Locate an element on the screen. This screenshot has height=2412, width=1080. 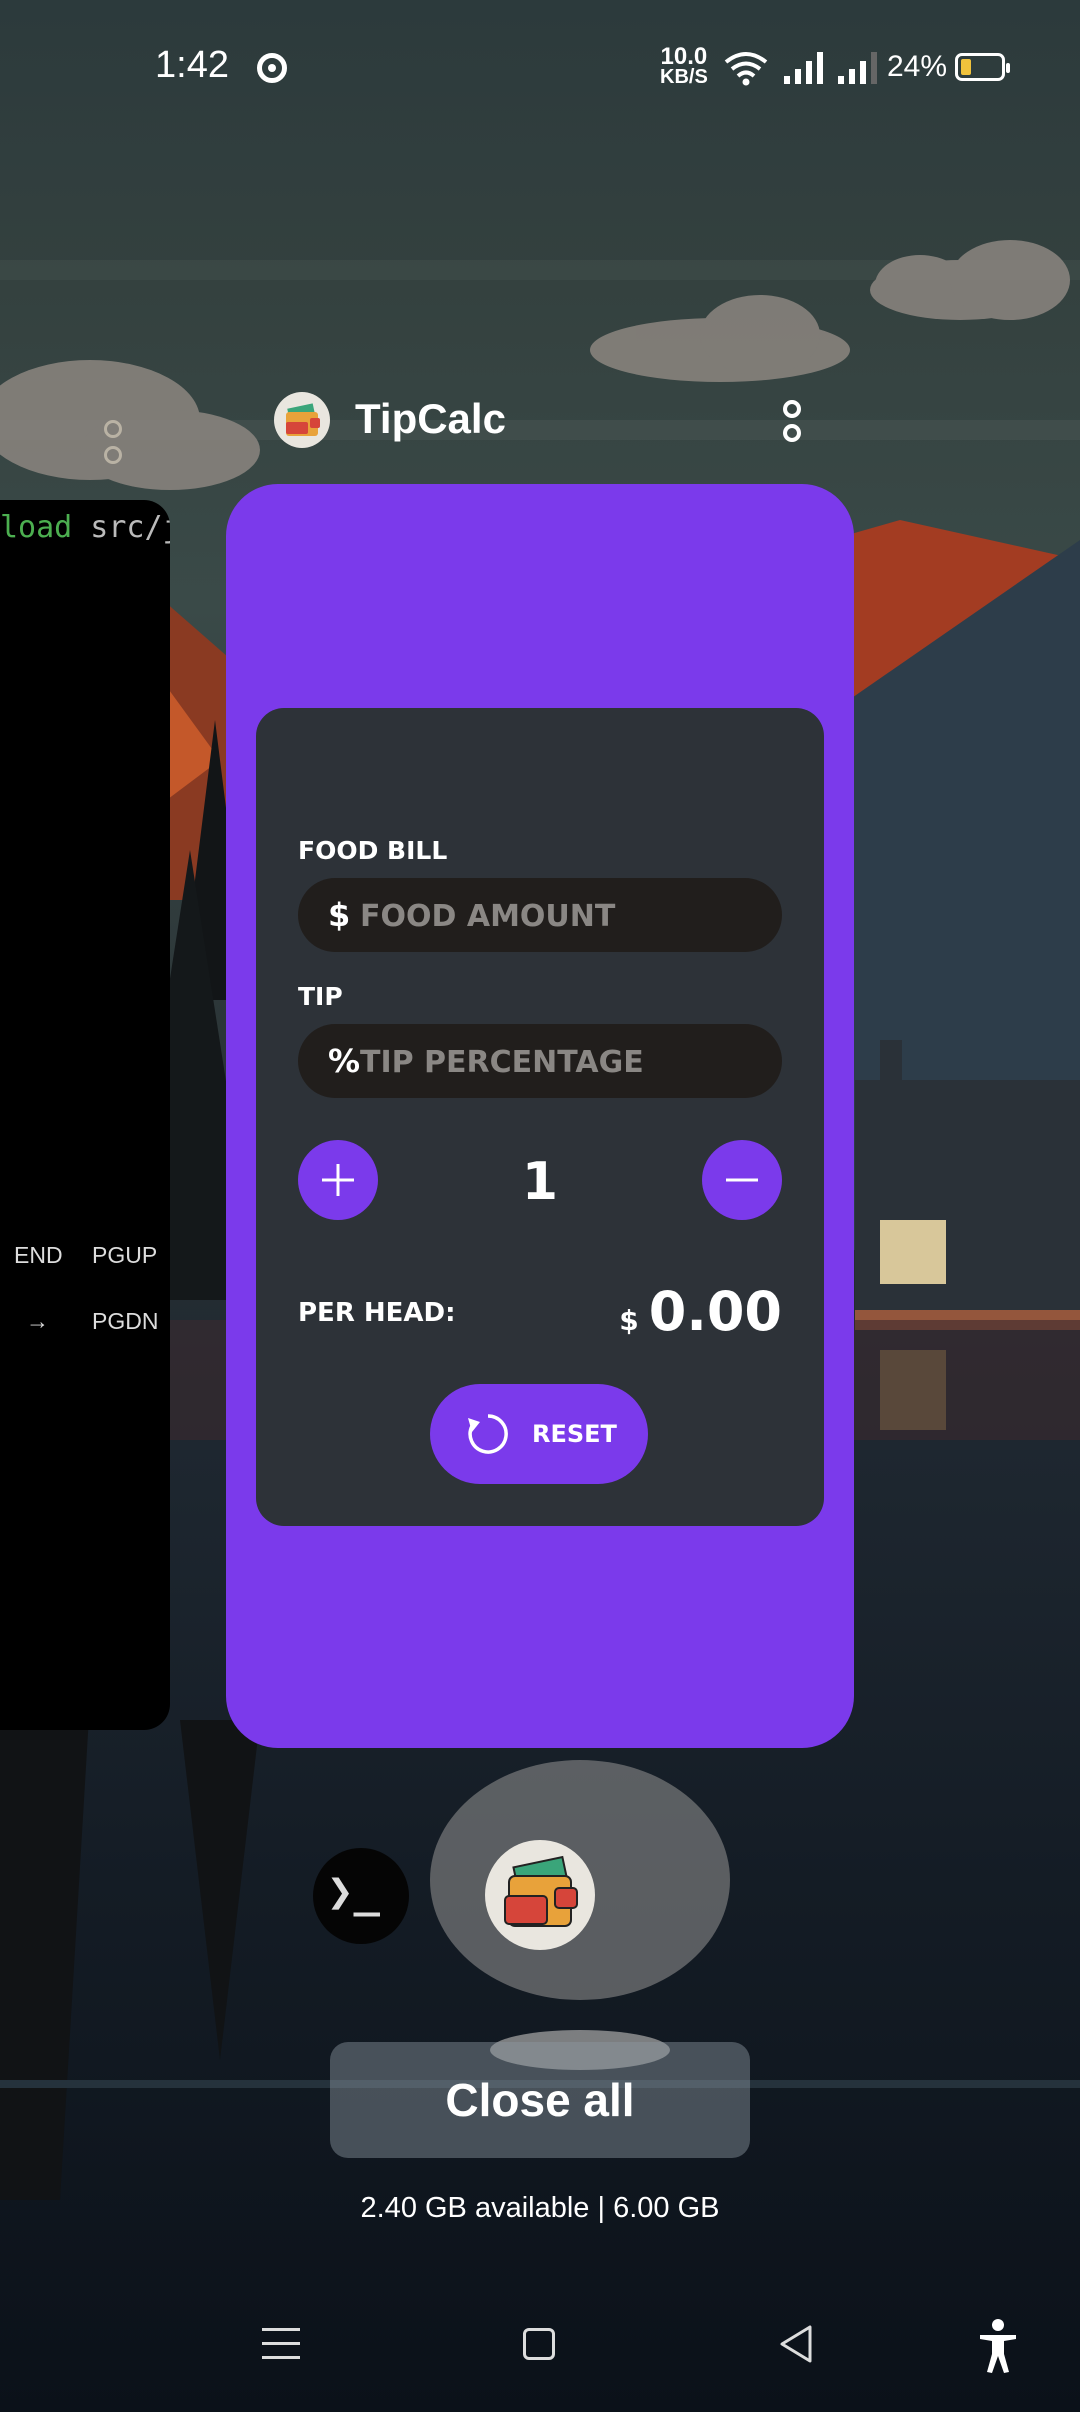
terminal-code-line: load src/j is located at coordinates (85, 527).